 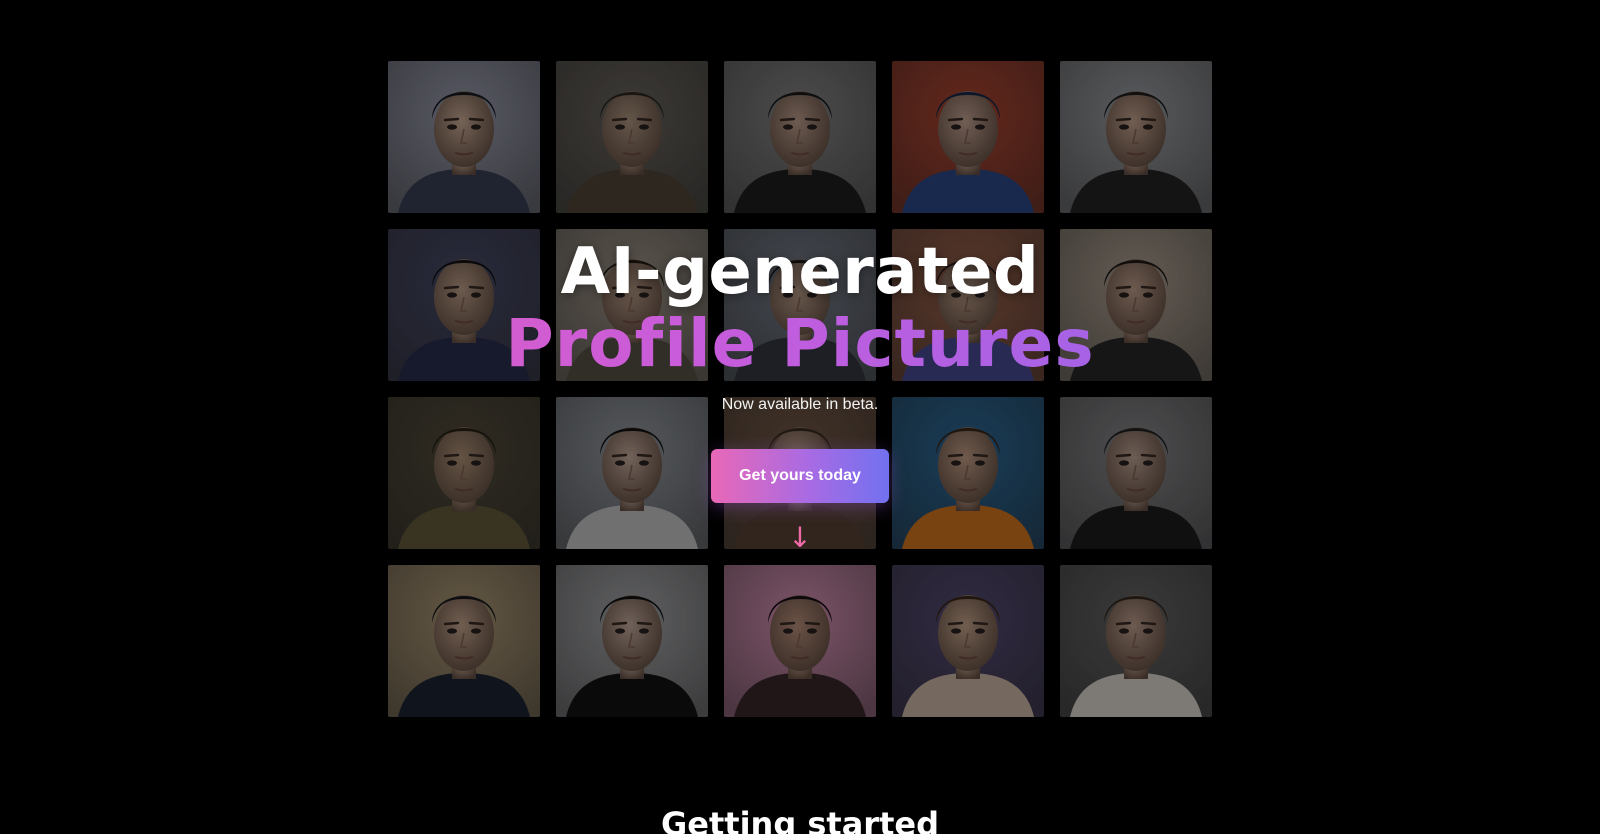 I want to click on get-yours-today-button: Get yours today, so click(x=800, y=476).